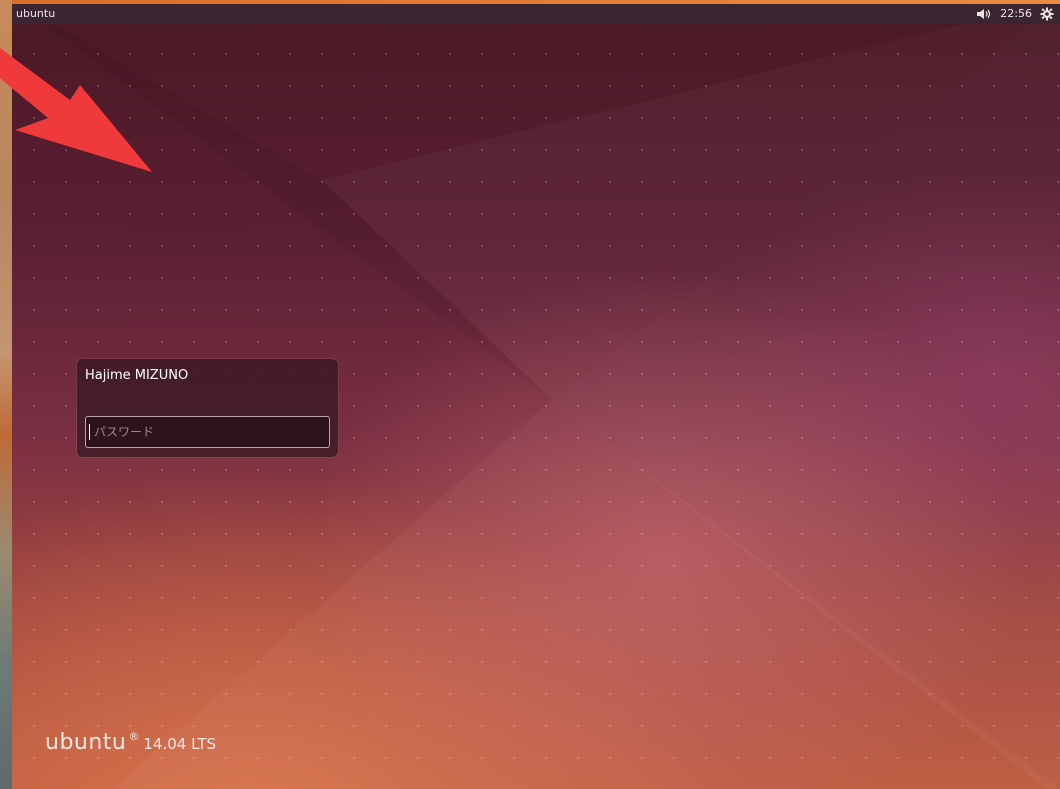 The width and height of the screenshot is (1060, 789). What do you see at coordinates (984, 14) in the screenshot?
I see `volume-icon` at bounding box center [984, 14].